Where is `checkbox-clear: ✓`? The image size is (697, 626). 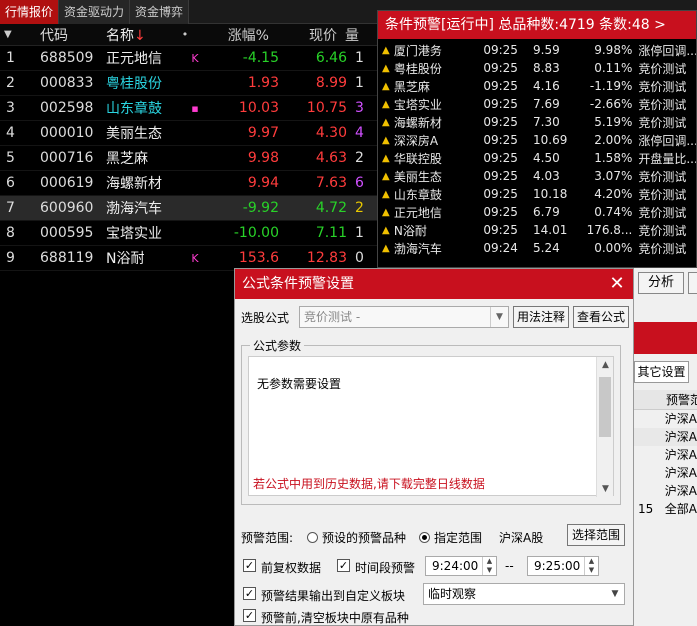 checkbox-clear: ✓ is located at coordinates (249, 615).